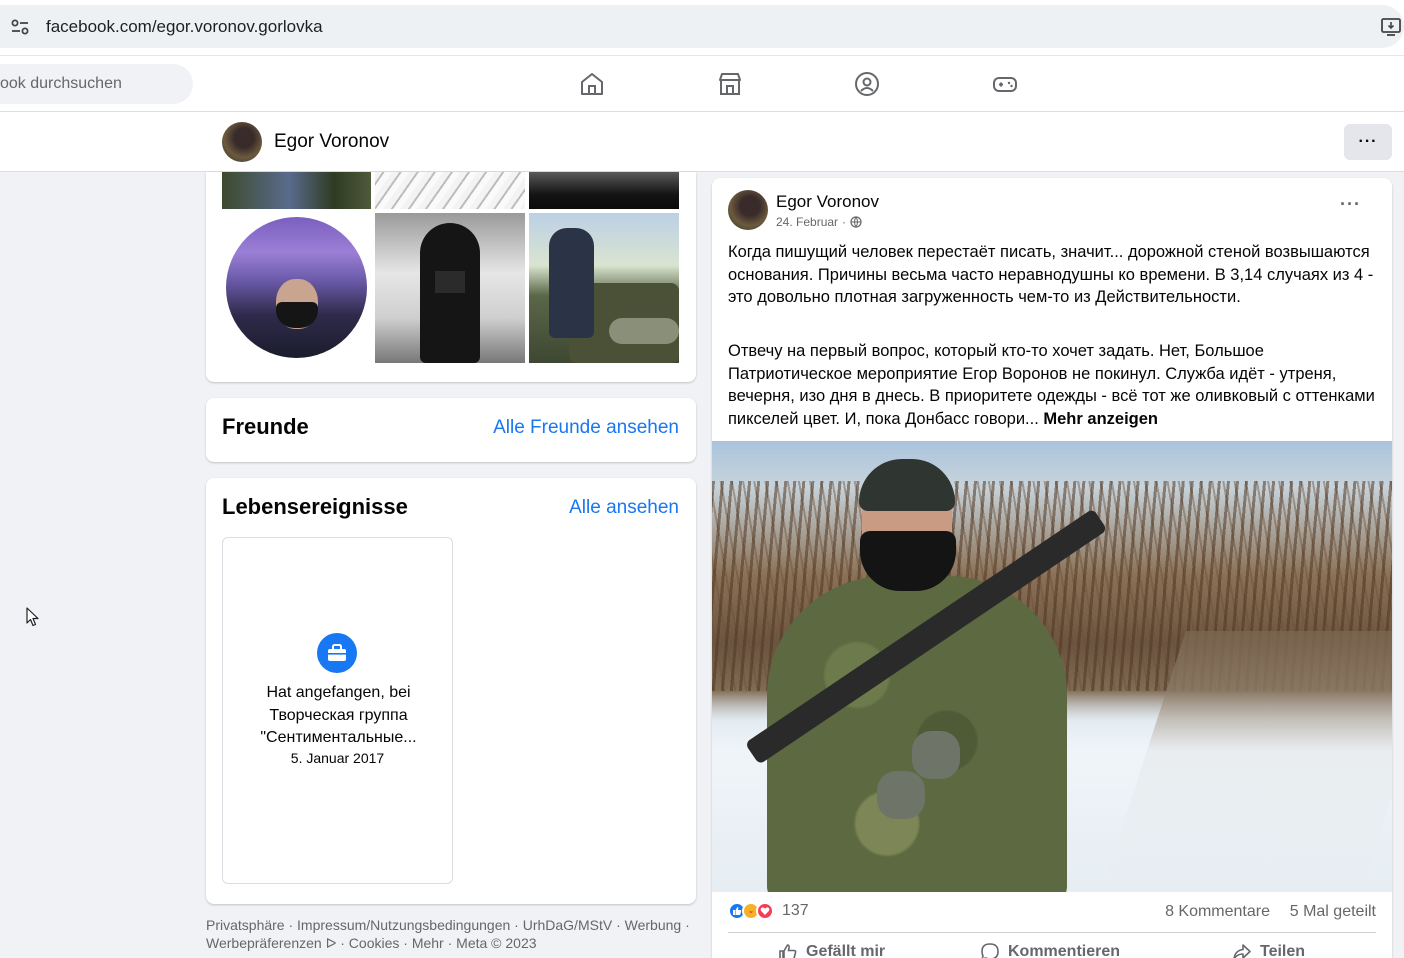 This screenshot has height=958, width=1404. I want to click on post-date-text: 24. Februar, so click(807, 222).